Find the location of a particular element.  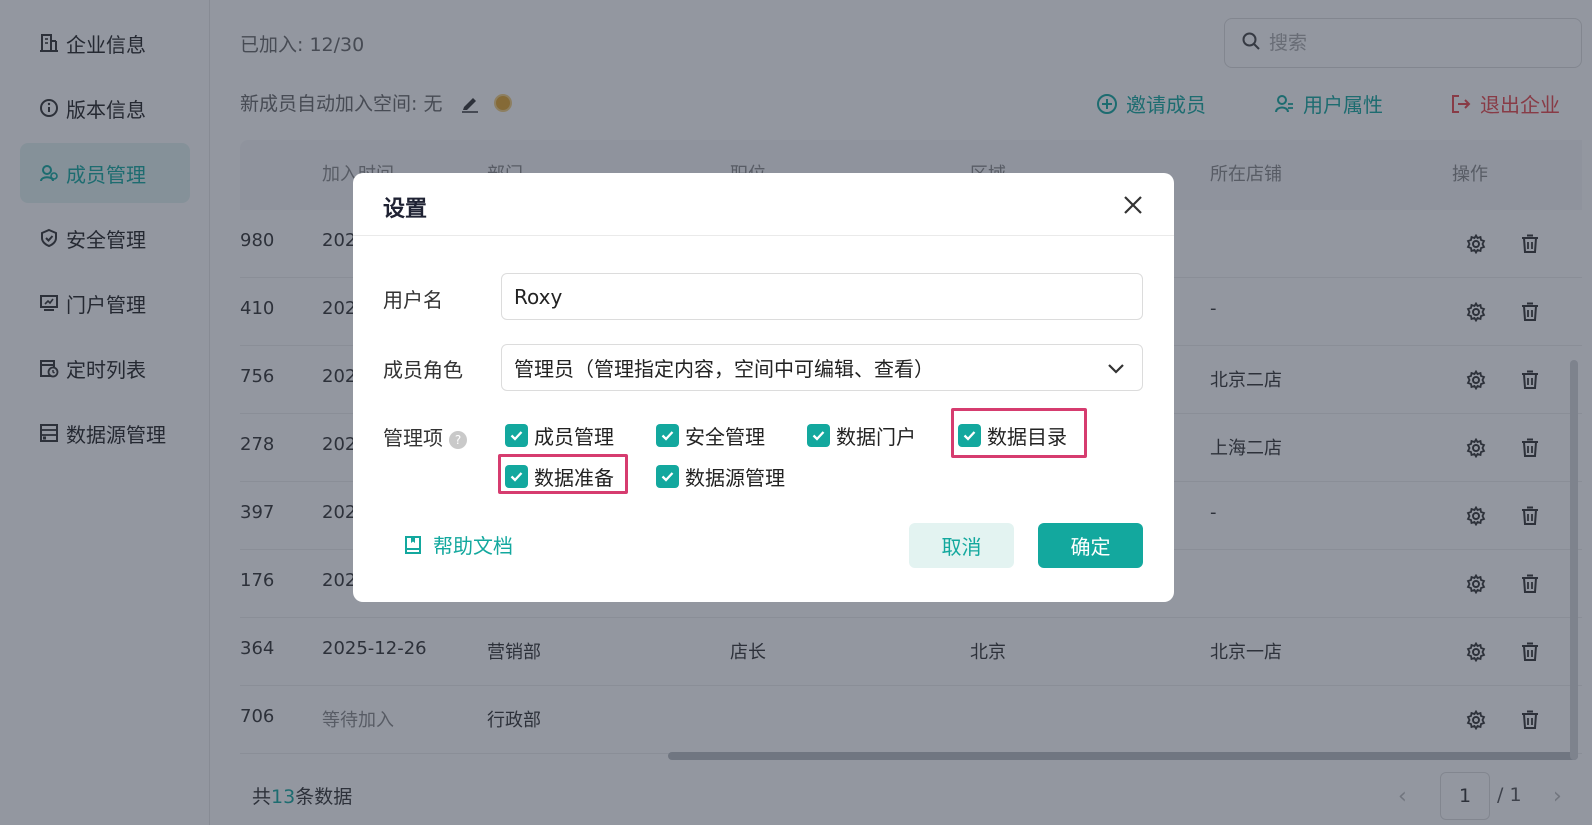

dialog-title: 设置 is located at coordinates (405, 209).